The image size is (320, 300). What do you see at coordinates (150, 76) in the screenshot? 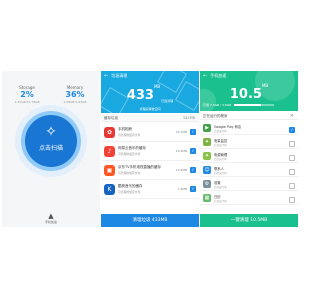
I see `junk-topbar: ← 垃圾清理` at bounding box center [150, 76].